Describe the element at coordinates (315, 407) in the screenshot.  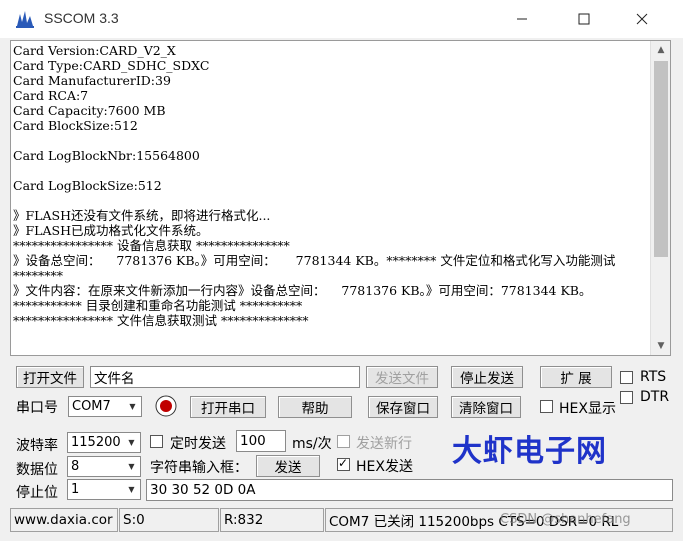
I see `help-button: 帮助` at that location.